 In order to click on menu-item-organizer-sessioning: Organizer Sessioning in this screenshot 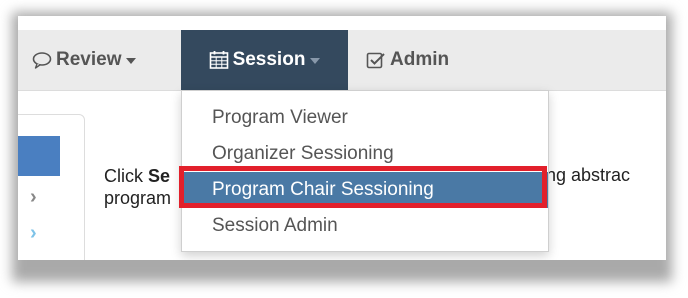, I will do `click(365, 154)`.